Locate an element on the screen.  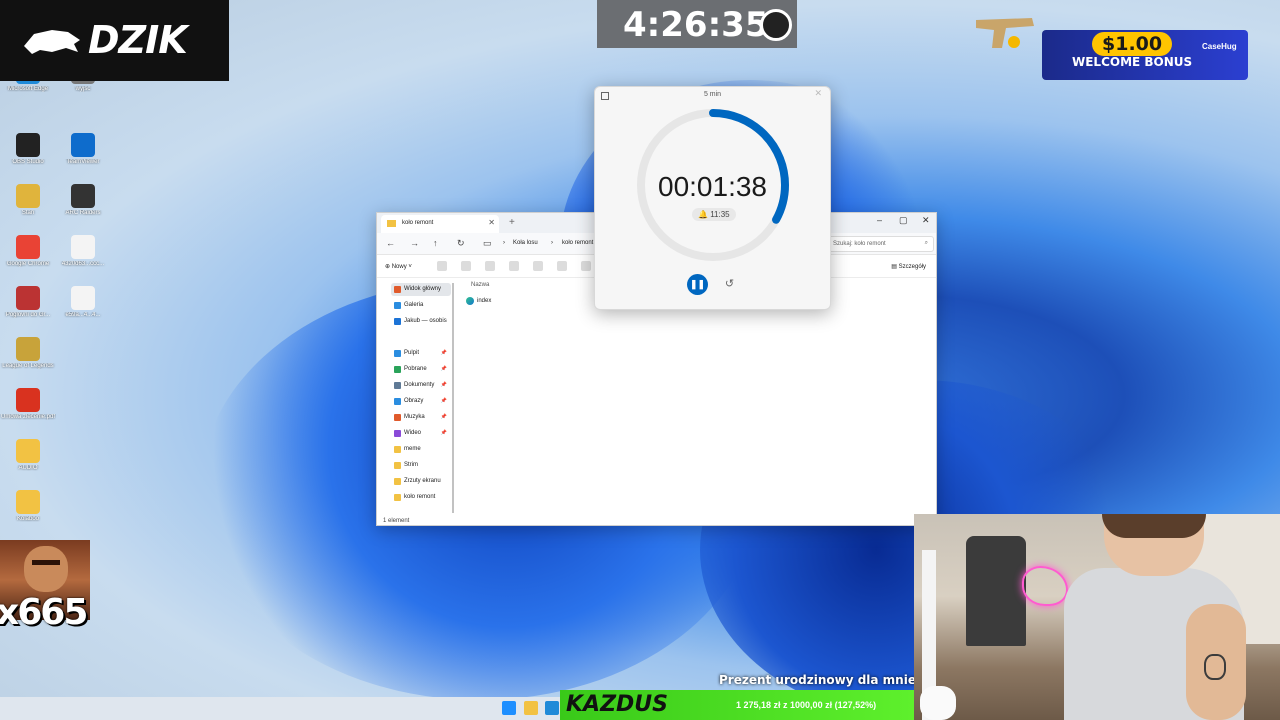
explorer-taskbar-icon is located at coordinates (531, 708).